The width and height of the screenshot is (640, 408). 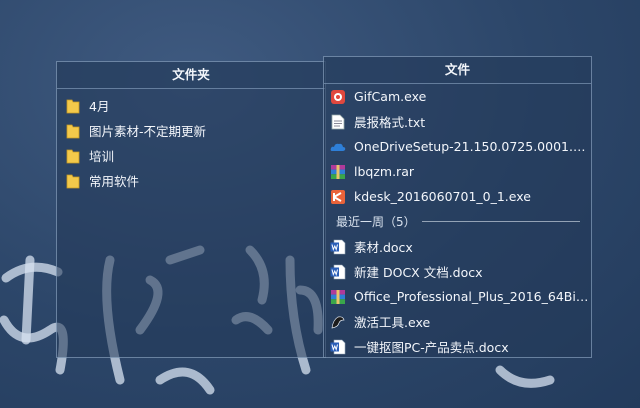 I want to click on folders-panel-title: 文件夹, so click(x=191, y=75).